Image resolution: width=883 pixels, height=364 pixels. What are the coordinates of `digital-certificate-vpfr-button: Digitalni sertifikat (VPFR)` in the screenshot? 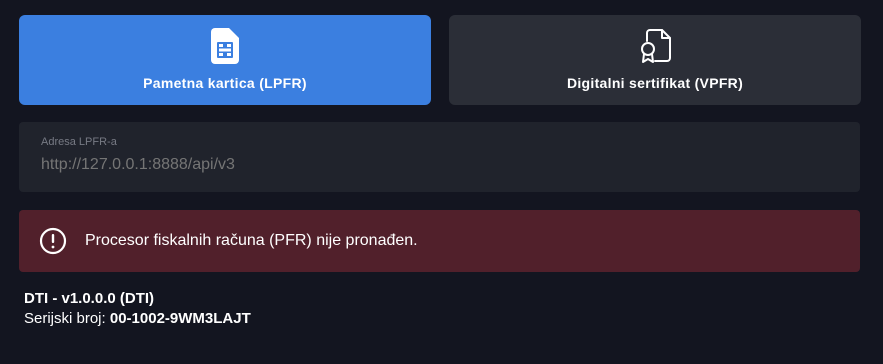 It's located at (655, 60).